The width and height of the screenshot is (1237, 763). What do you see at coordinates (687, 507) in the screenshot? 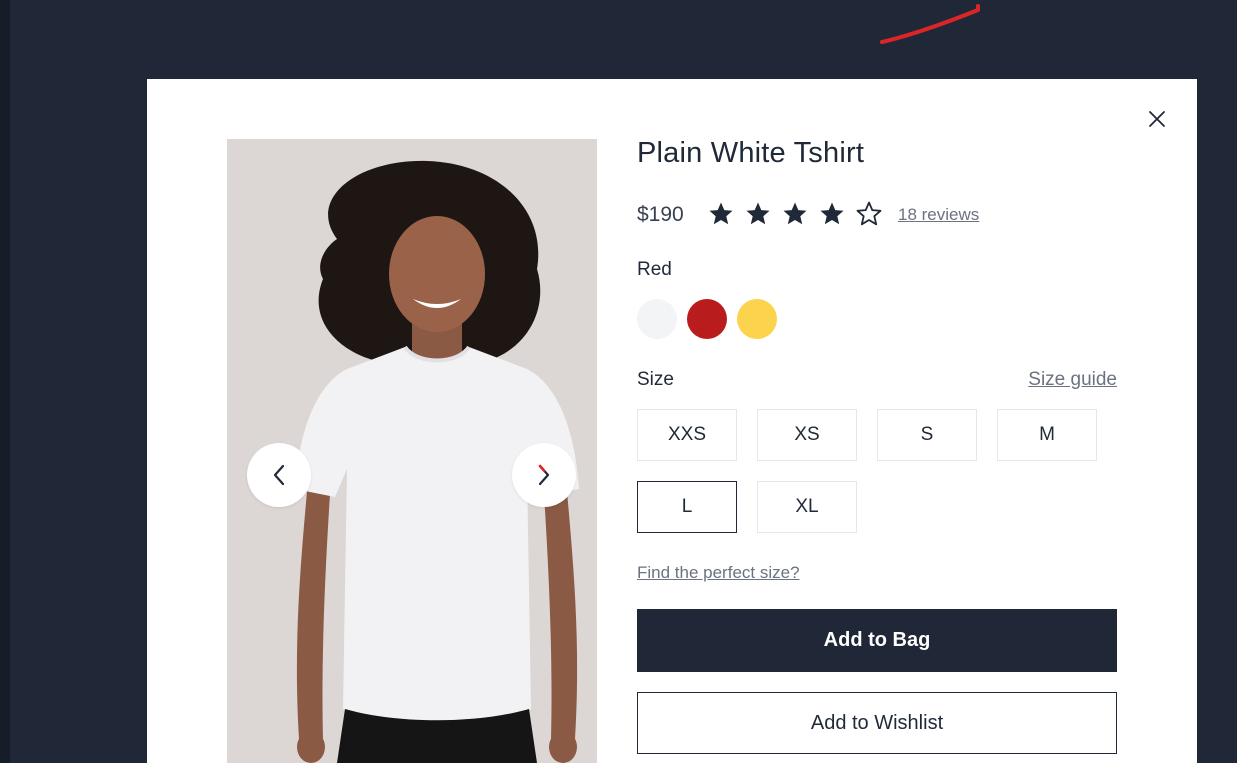
I see `size-option-l: L` at bounding box center [687, 507].